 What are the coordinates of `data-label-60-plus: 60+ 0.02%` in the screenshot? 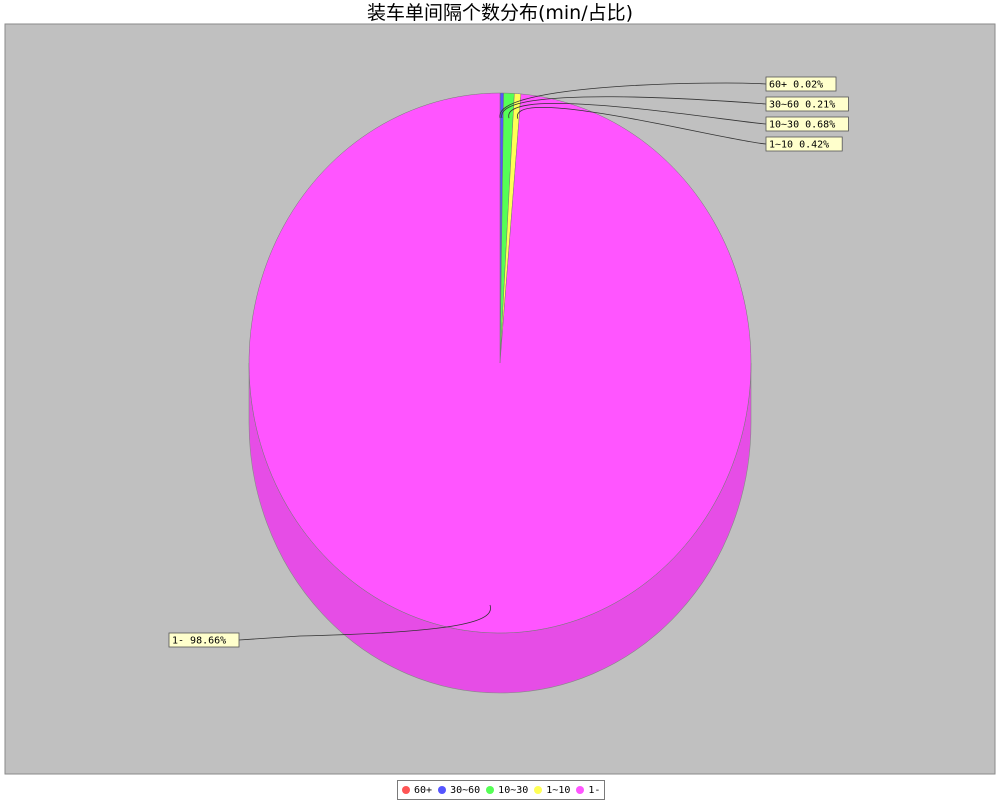 It's located at (796, 85).